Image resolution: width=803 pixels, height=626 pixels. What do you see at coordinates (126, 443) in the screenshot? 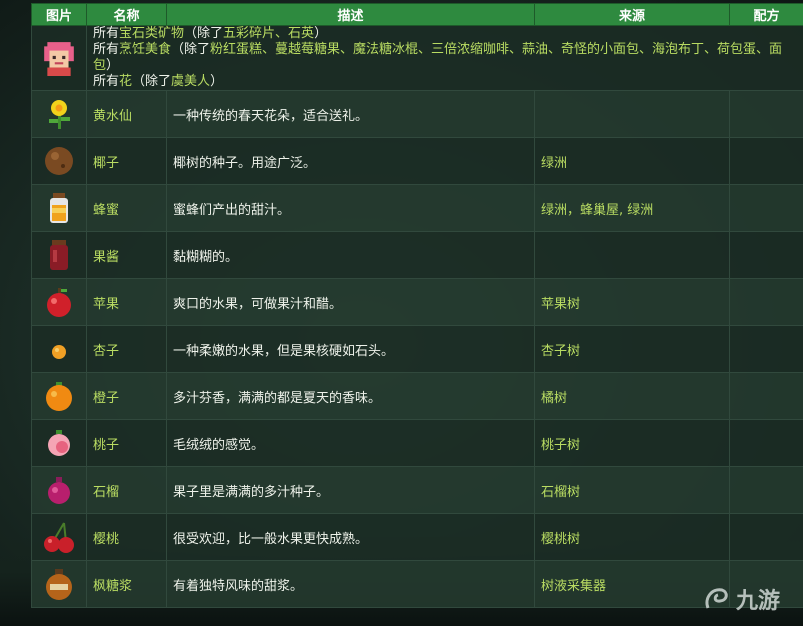
I see `item-name: 桃子` at bounding box center [126, 443].